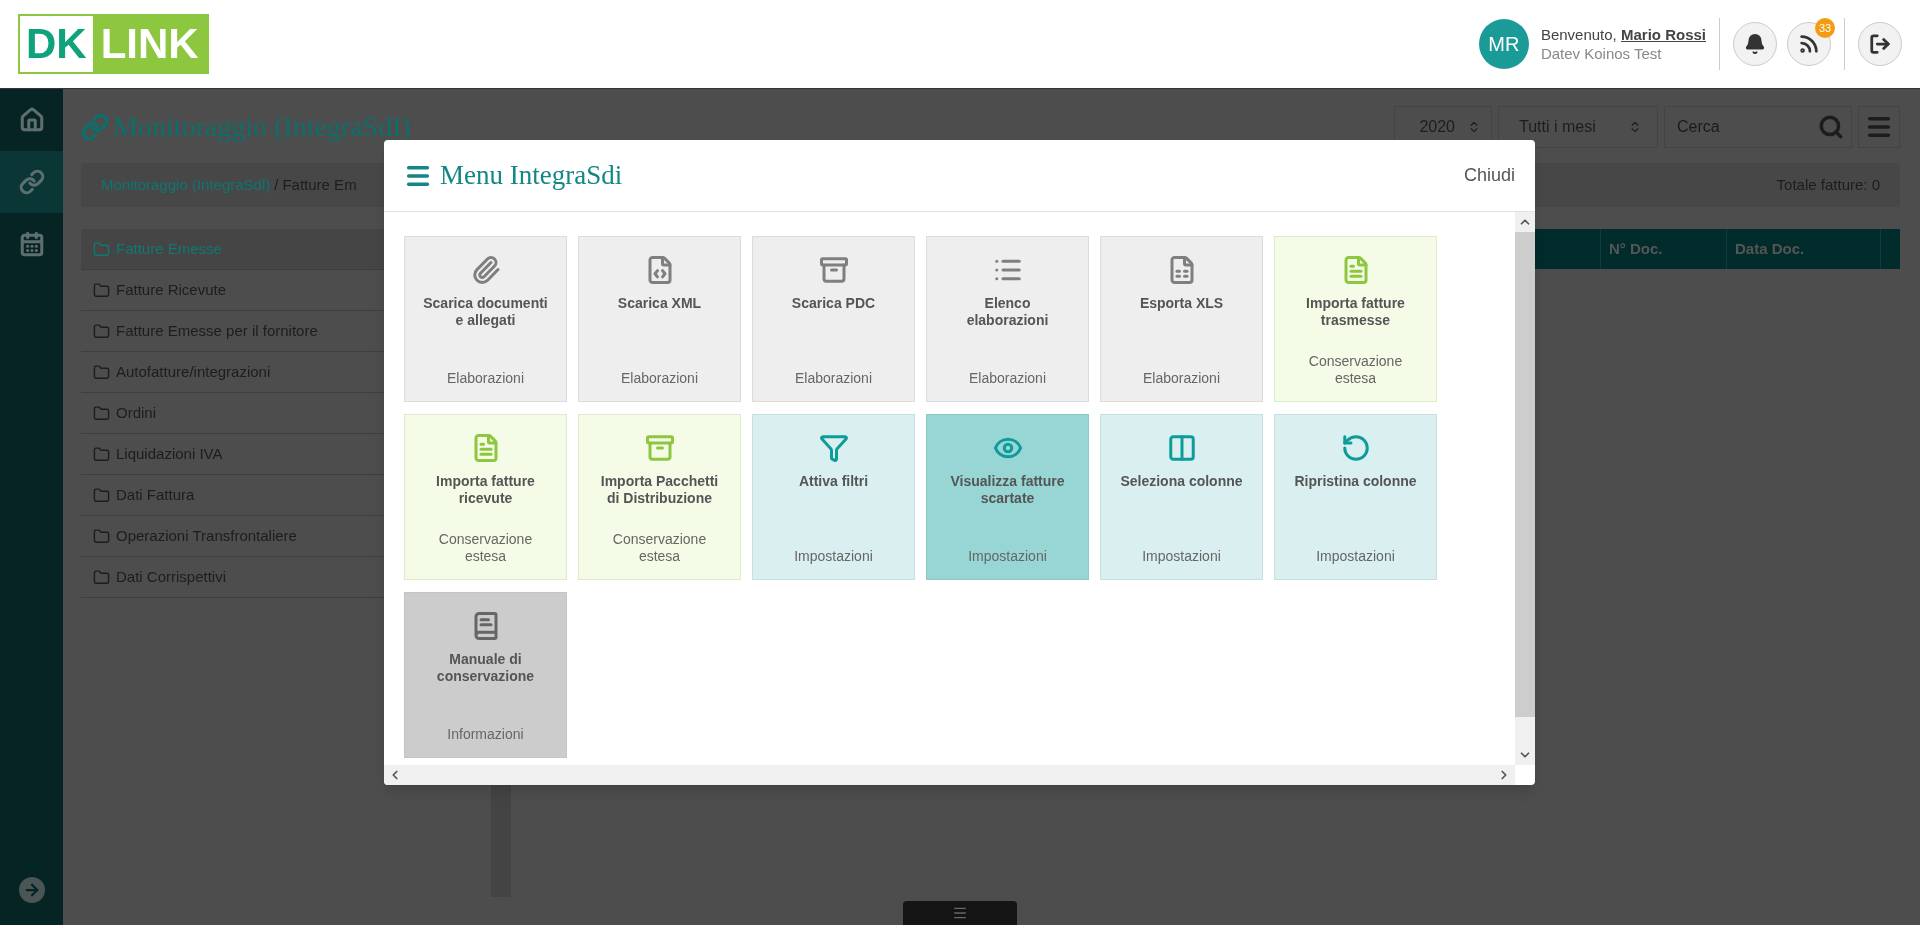  Describe the element at coordinates (1181, 448) in the screenshot. I see `columns-icon` at that location.